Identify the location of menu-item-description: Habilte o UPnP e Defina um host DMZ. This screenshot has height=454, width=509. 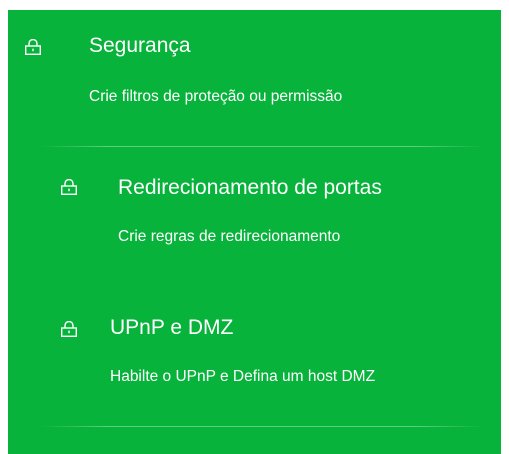
(243, 376).